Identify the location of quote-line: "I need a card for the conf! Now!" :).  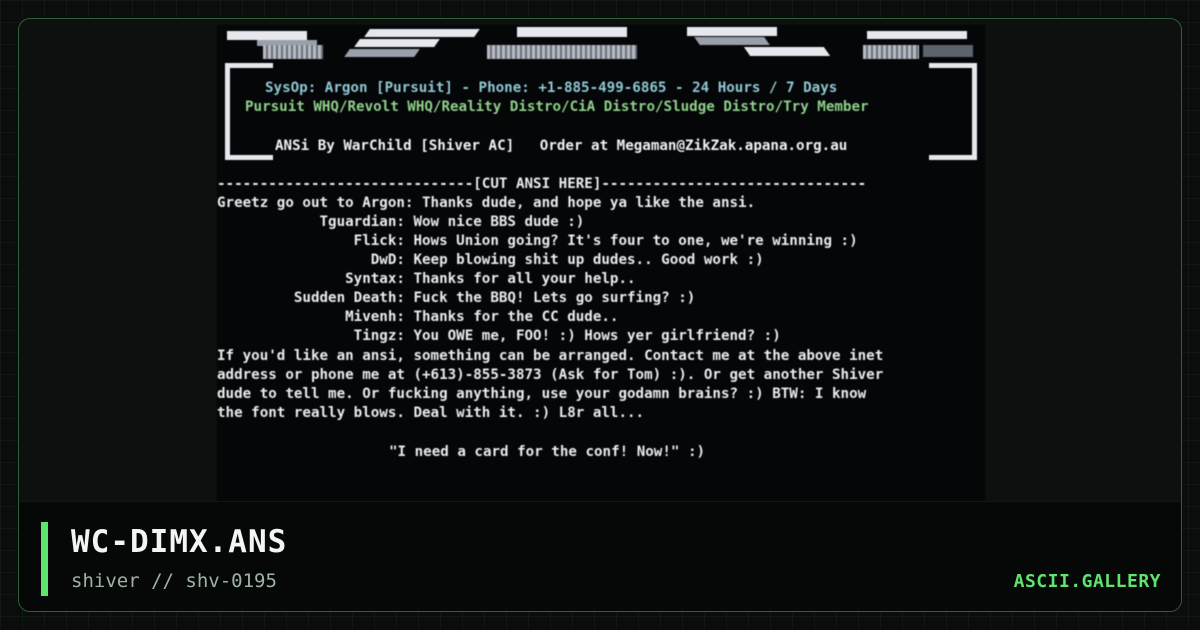
(547, 452).